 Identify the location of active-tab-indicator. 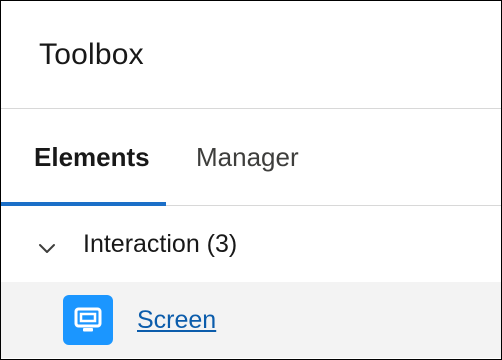
(83, 204).